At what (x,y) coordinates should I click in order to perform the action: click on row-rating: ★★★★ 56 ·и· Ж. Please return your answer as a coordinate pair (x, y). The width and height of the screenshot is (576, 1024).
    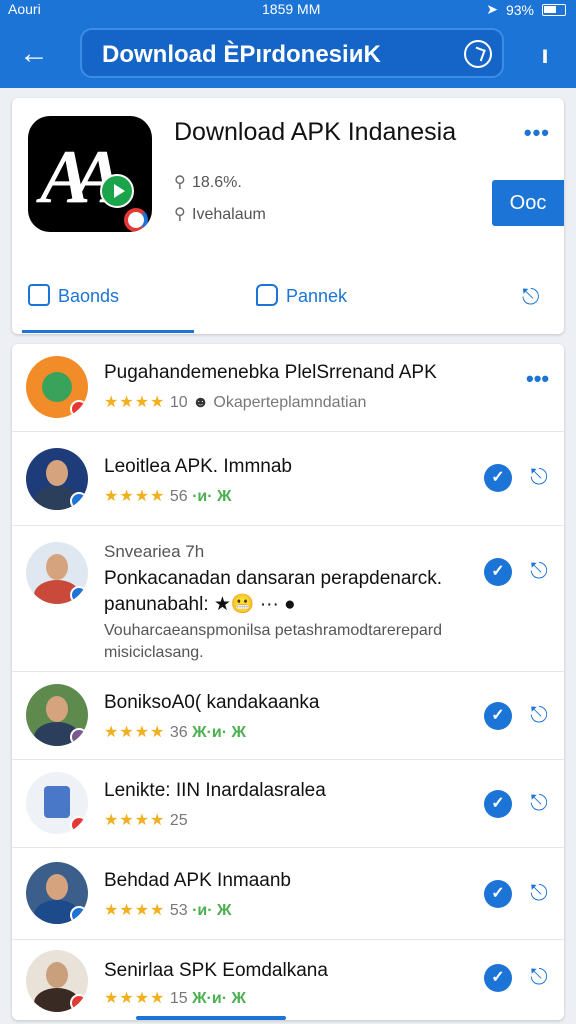
    Looking at the image, I should click on (168, 496).